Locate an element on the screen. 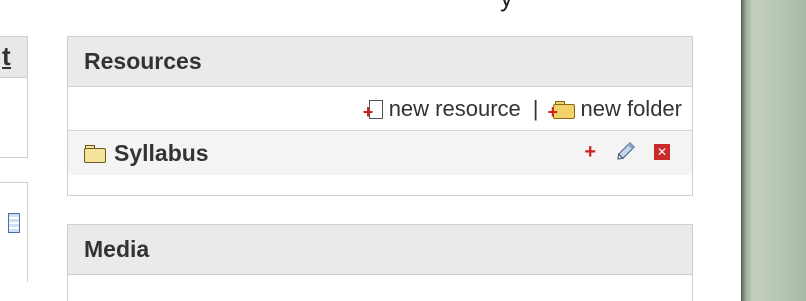 This screenshot has width=806, height=301. clipped-heading: y is located at coordinates (506, 6).